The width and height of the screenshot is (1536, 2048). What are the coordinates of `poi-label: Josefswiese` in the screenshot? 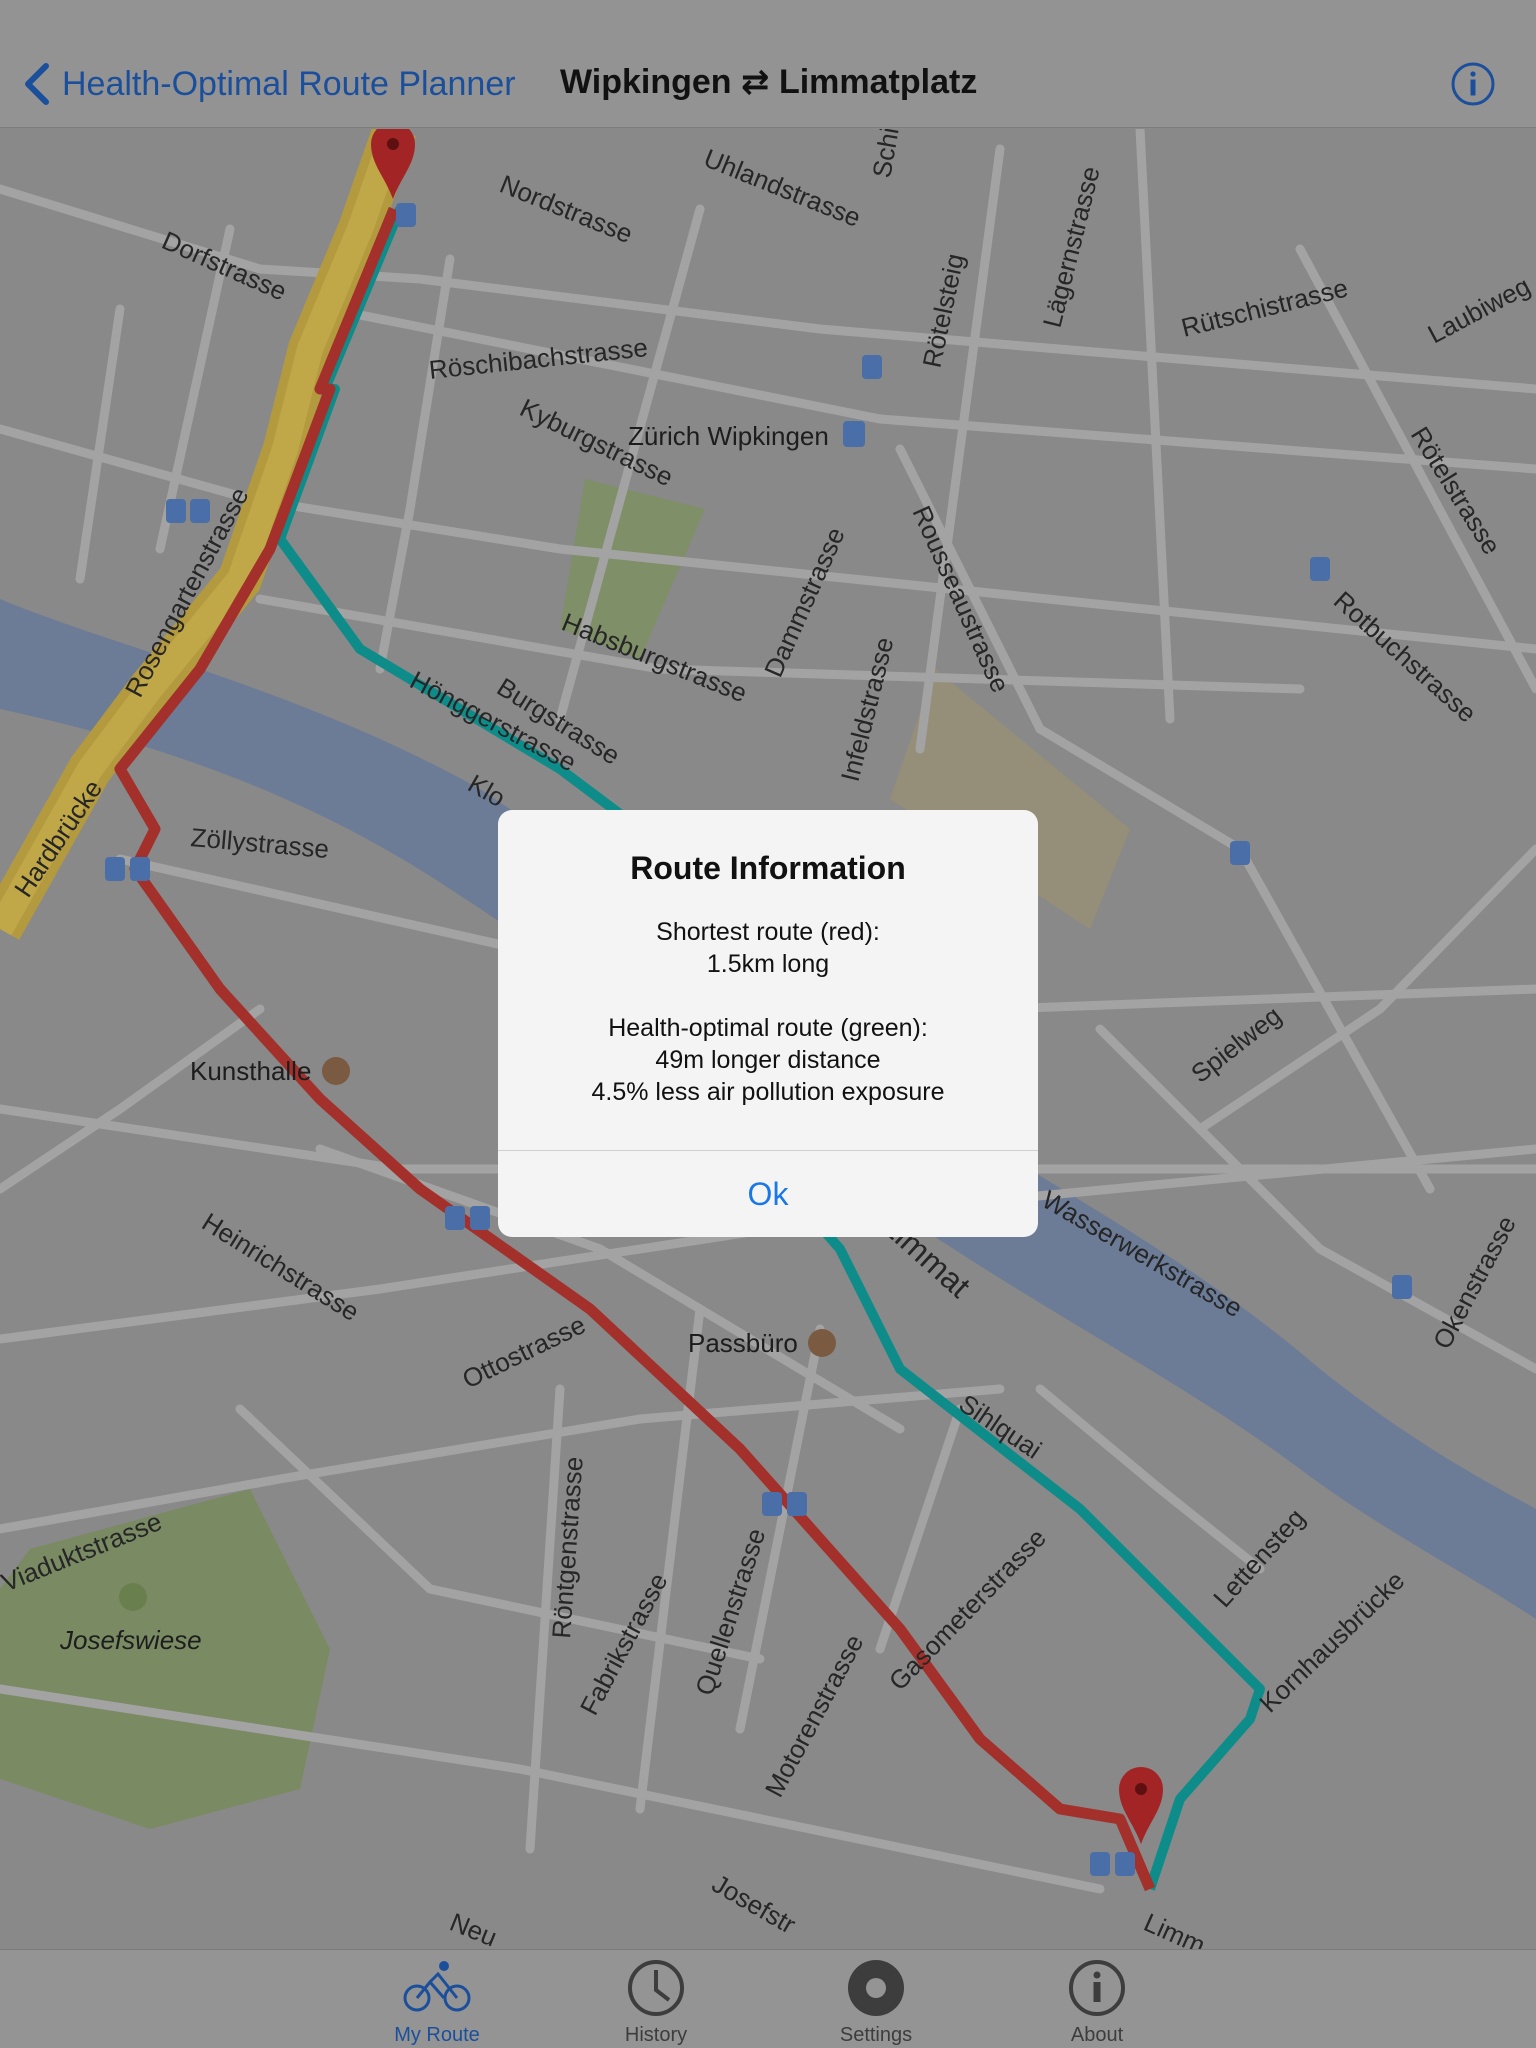 It's located at (130, 1640).